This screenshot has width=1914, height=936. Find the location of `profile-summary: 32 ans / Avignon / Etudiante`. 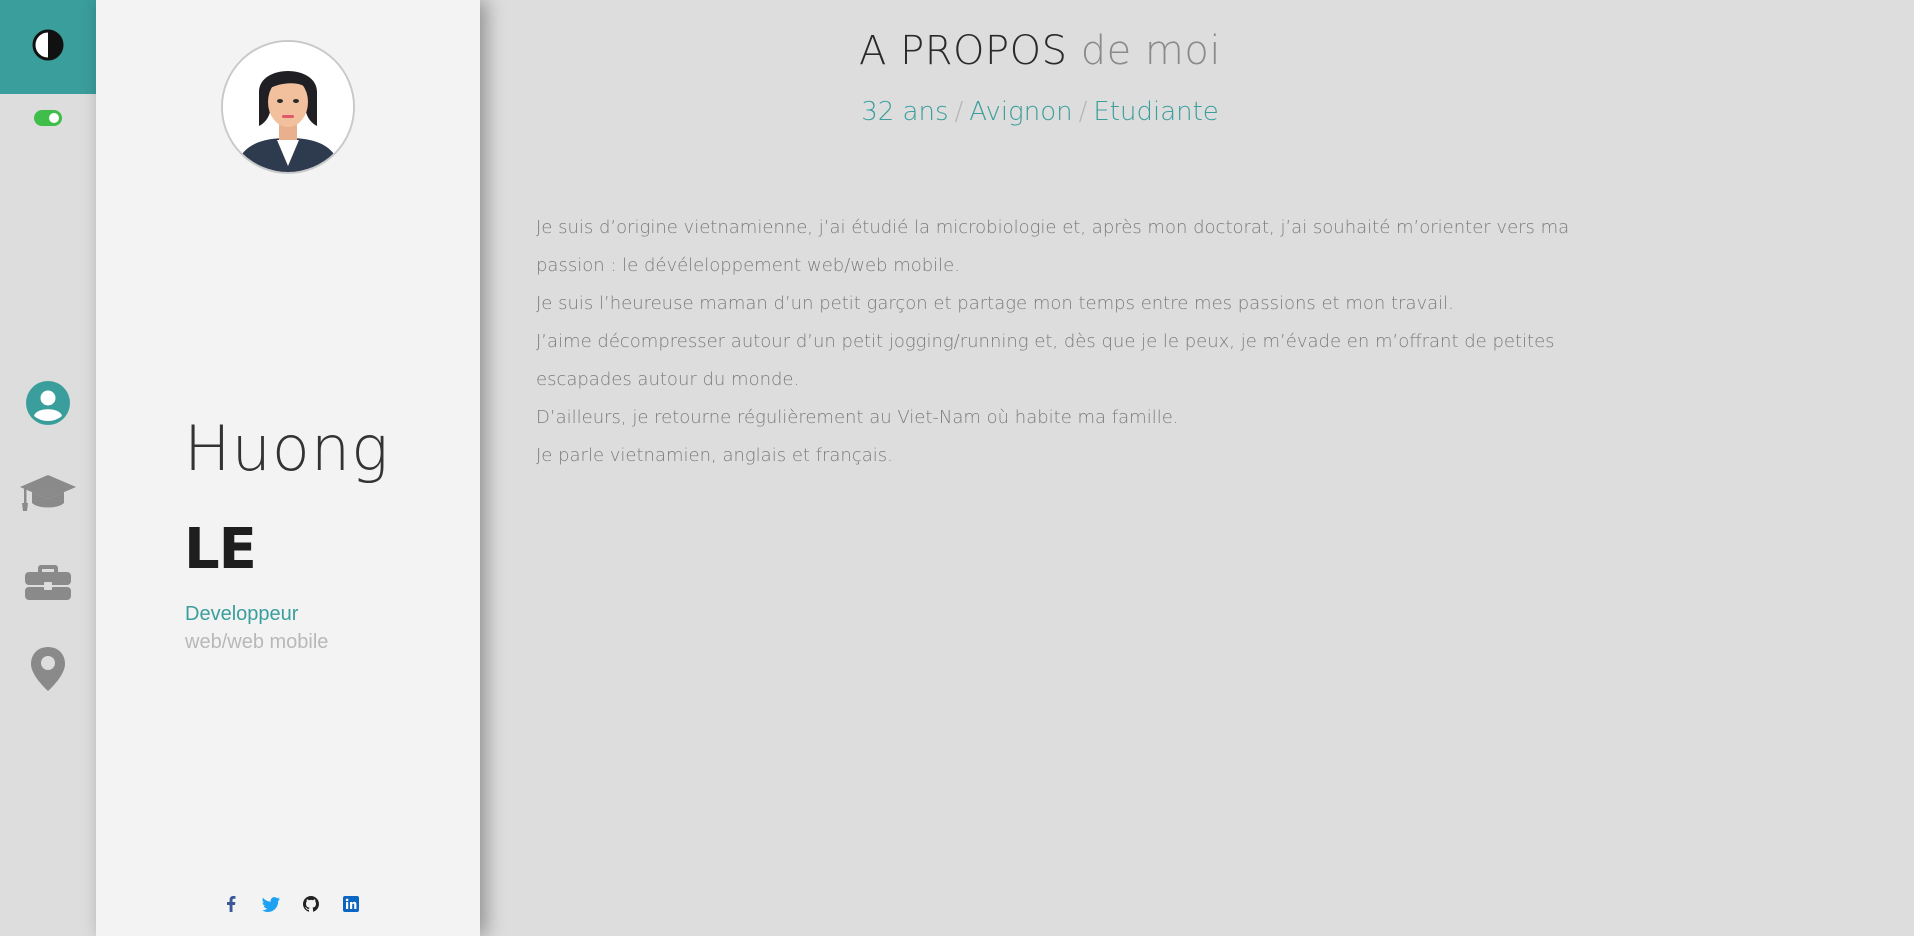

profile-summary: 32 ans / Avignon / Etudiante is located at coordinates (1040, 112).